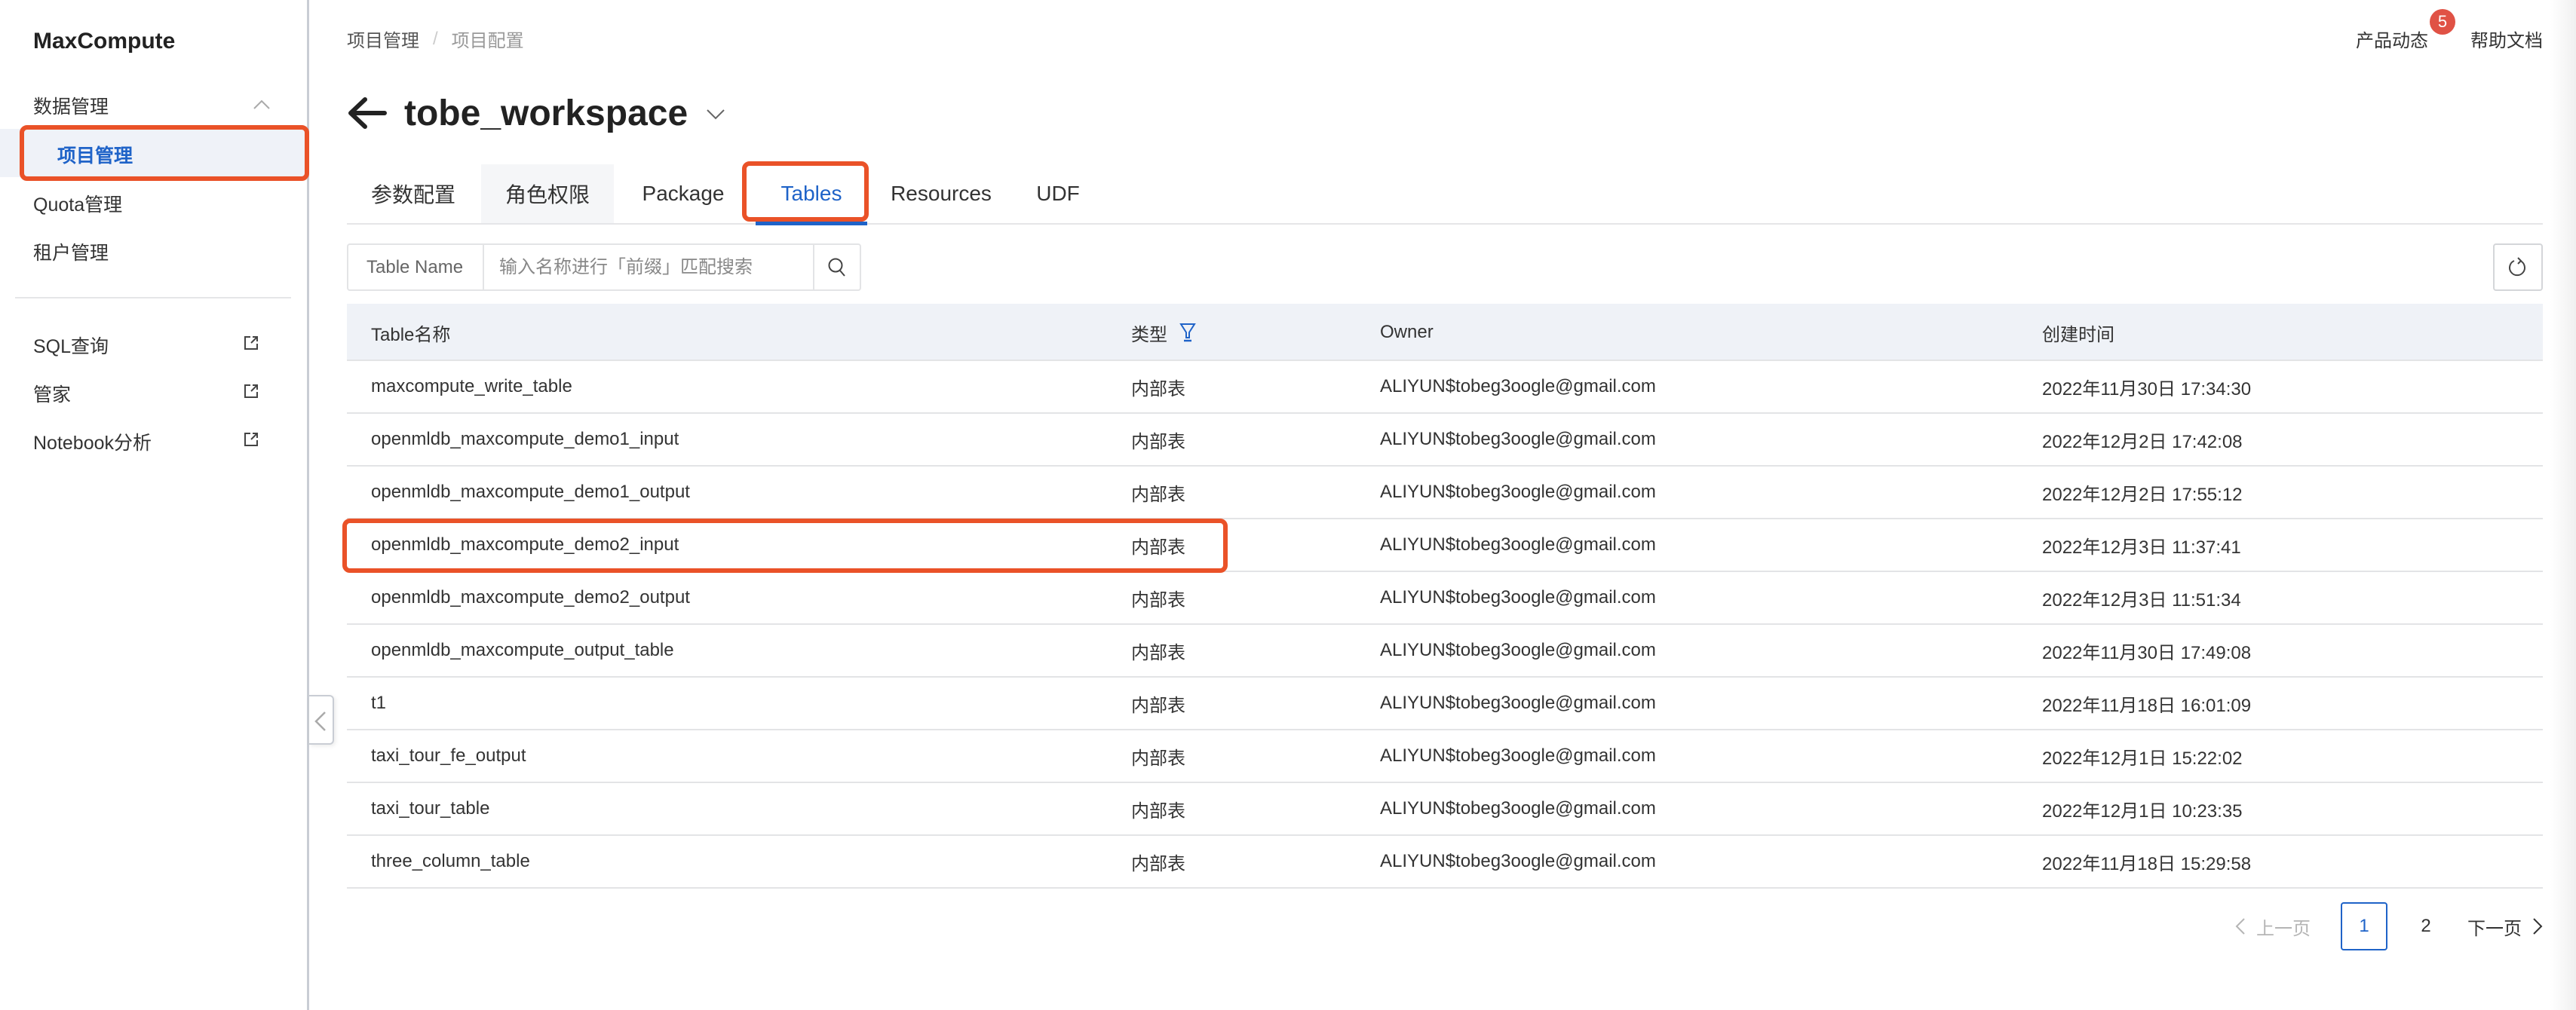 The height and width of the screenshot is (1010, 2576). I want to click on back-button, so click(368, 113).